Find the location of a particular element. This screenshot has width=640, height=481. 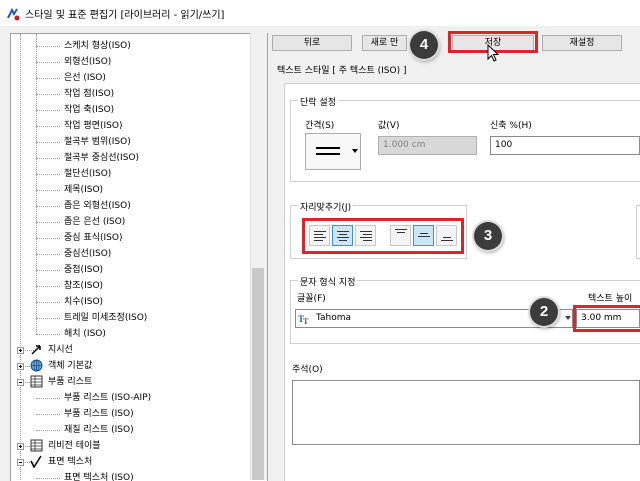

text-height-label: 텍스트 높이 is located at coordinates (610, 299).